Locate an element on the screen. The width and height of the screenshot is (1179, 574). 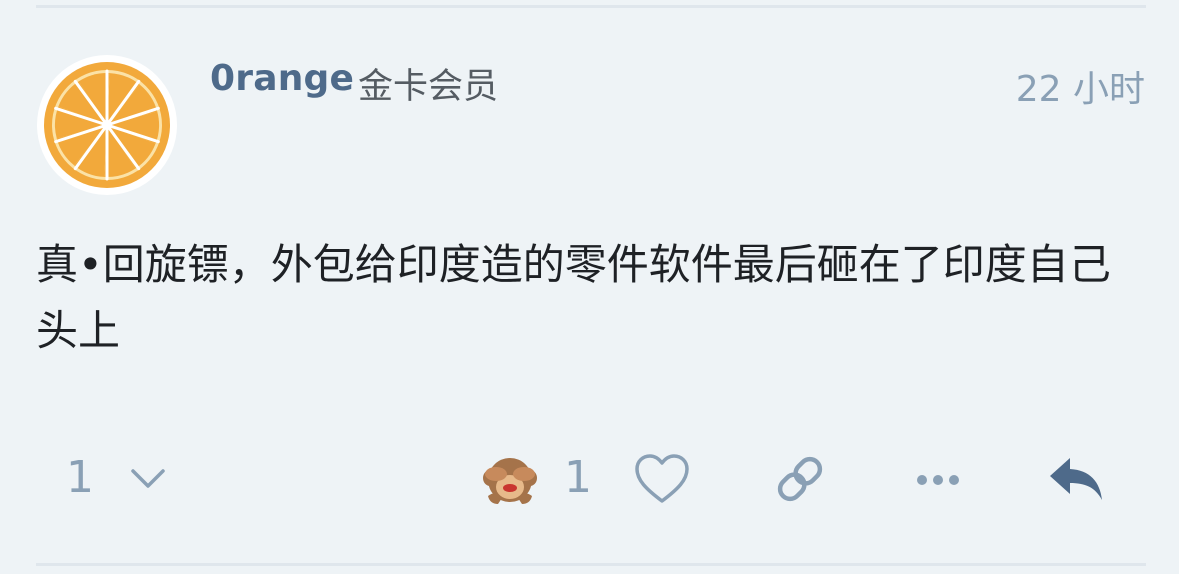
reply-icon is located at coordinates (1076, 480).